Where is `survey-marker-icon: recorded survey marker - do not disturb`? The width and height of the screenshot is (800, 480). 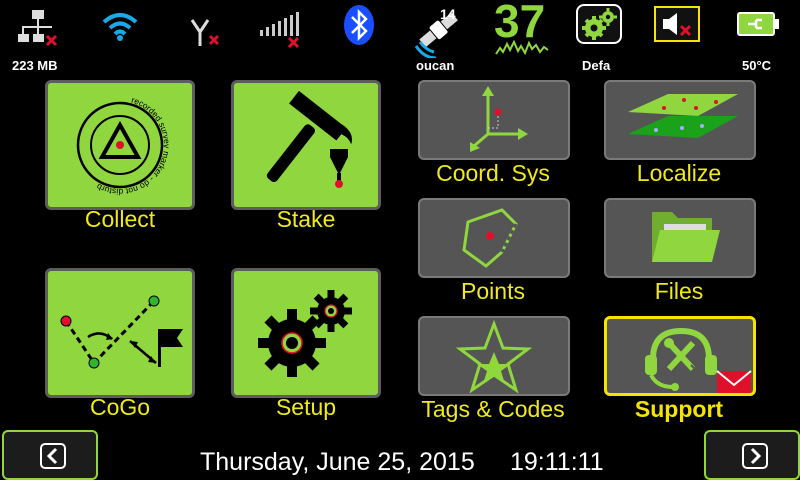
survey-marker-icon: recorded survey marker - do not disturb is located at coordinates (124, 146).